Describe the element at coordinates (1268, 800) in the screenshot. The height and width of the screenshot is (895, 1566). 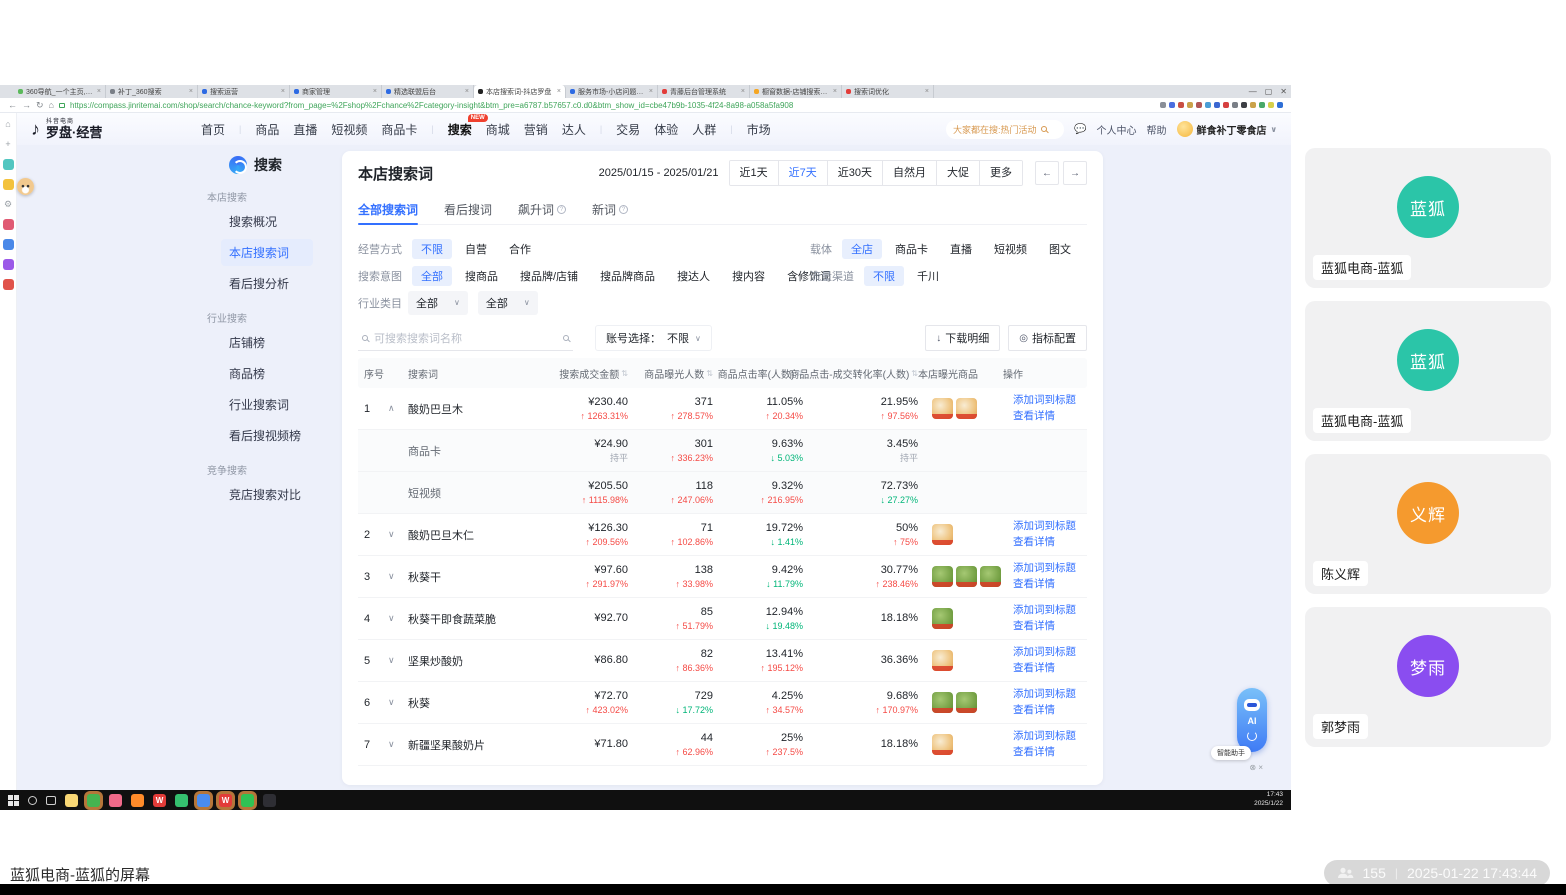
I see `taskbar-clock: 17:43 2025/1/22` at that location.